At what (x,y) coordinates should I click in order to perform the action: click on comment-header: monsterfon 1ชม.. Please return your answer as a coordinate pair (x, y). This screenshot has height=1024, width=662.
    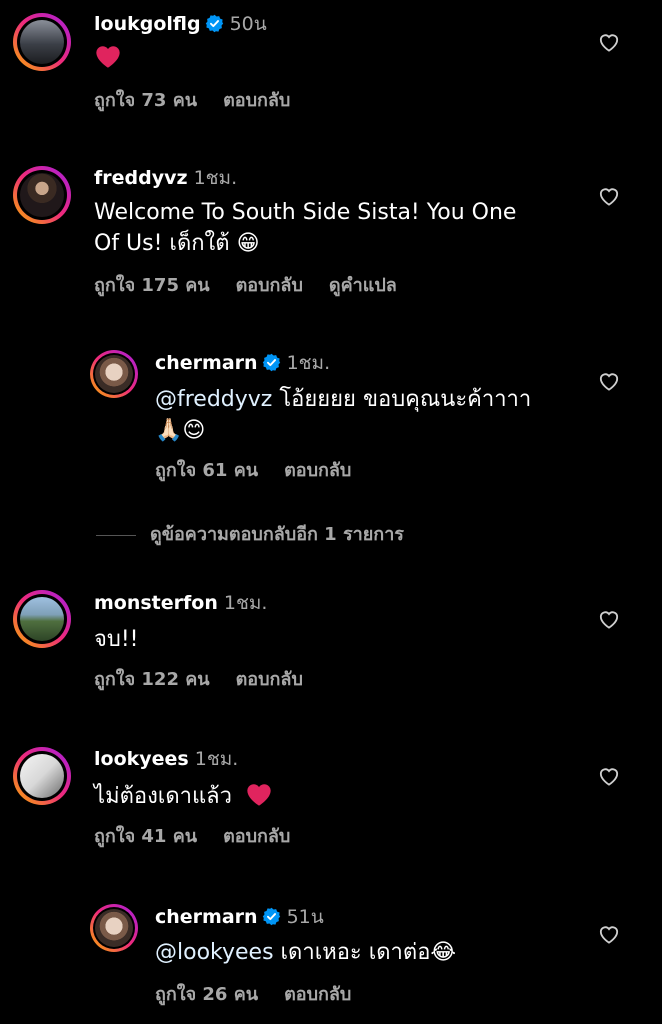
    Looking at the image, I should click on (180, 603).